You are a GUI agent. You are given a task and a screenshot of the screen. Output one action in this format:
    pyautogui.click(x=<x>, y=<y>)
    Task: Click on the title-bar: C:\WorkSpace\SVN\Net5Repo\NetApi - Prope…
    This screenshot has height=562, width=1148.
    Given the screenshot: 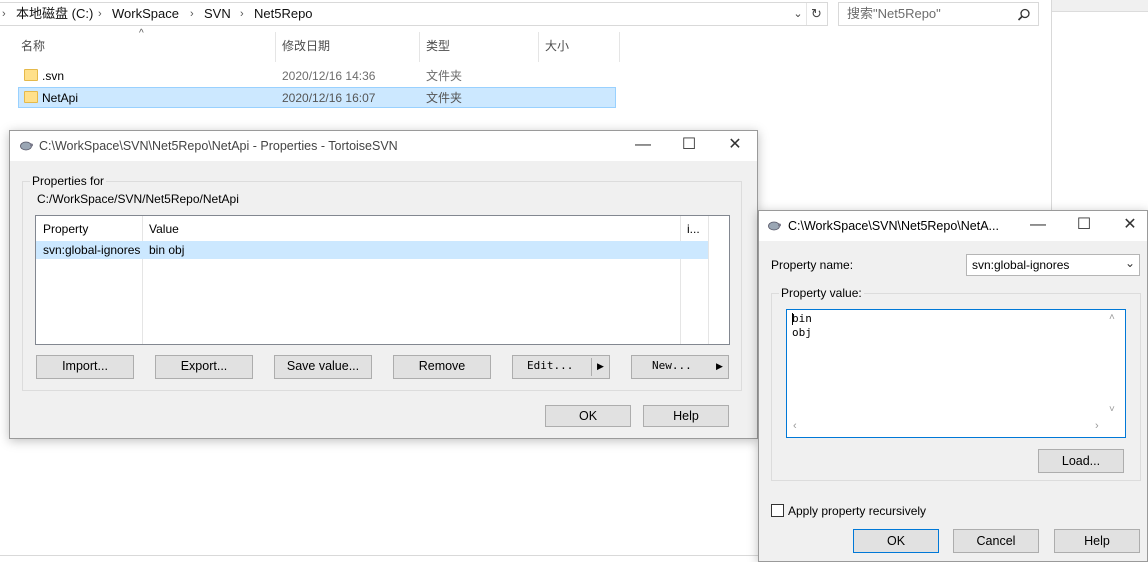 What is the action you would take?
    pyautogui.click(x=383, y=146)
    